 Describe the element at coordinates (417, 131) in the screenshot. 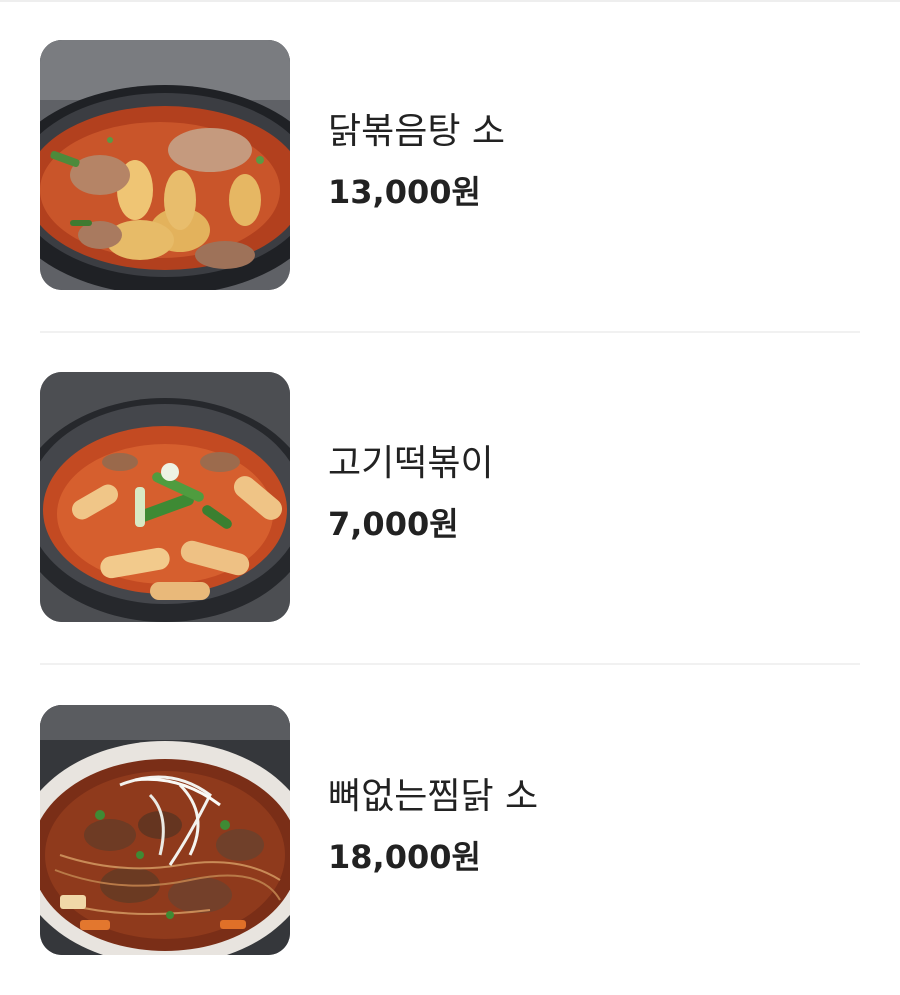

I see `menu-item-name: 닭볶음탕 소` at that location.